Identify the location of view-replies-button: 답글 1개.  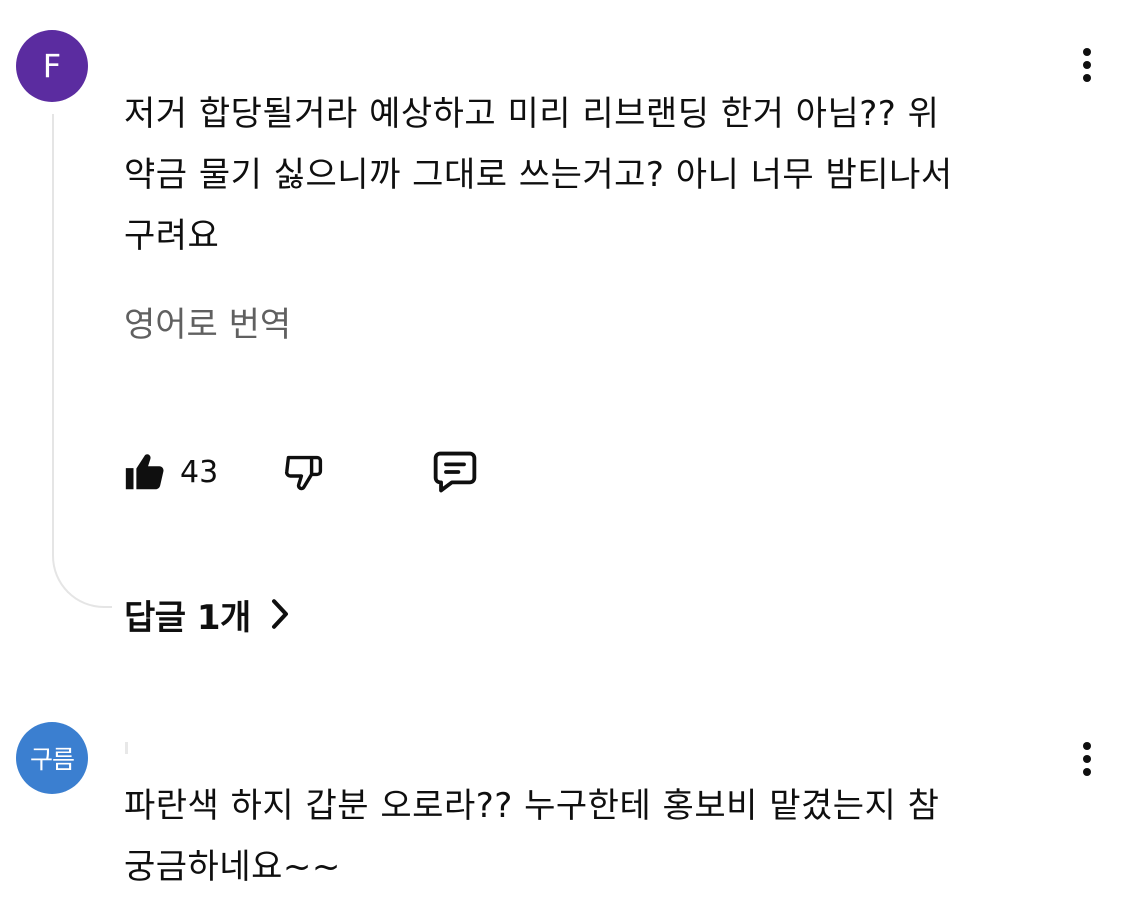
(207, 614).